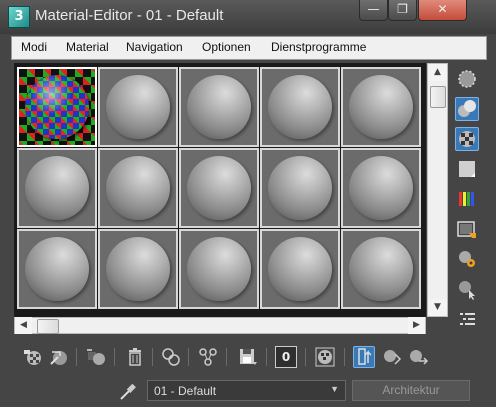 The height and width of the screenshot is (407, 496). What do you see at coordinates (392, 357) in the screenshot?
I see `go-to-parent-icon` at bounding box center [392, 357].